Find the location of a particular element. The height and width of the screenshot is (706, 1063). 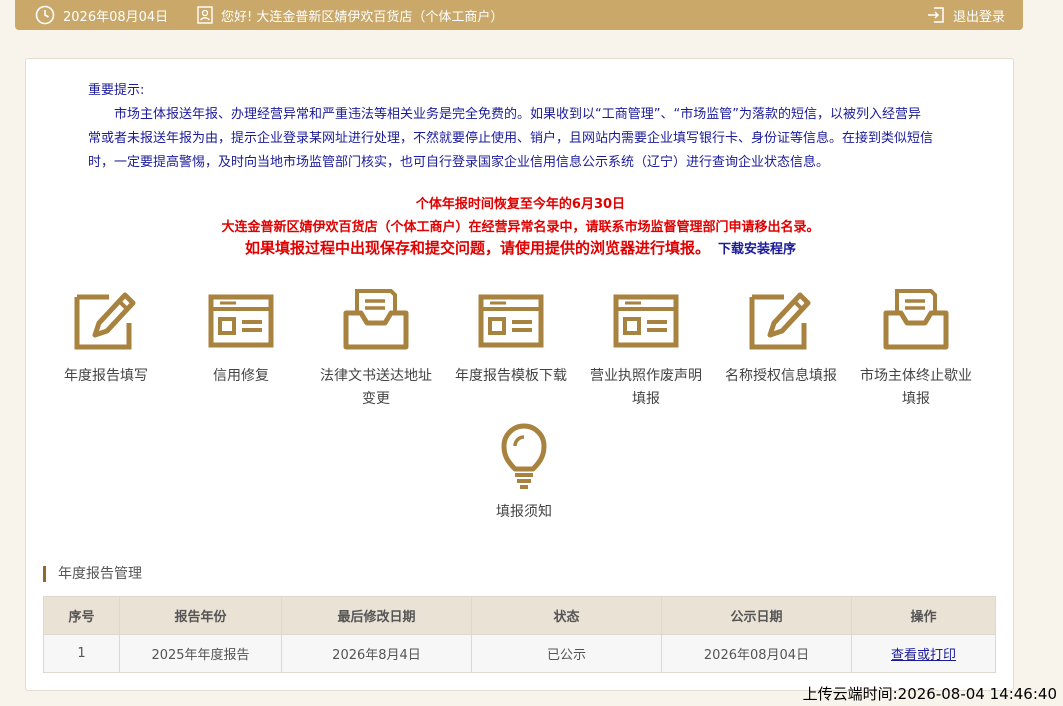

table-header-row: 序号 报告年份 最后修改日期 状态 公示日期 操作 is located at coordinates (519, 615).